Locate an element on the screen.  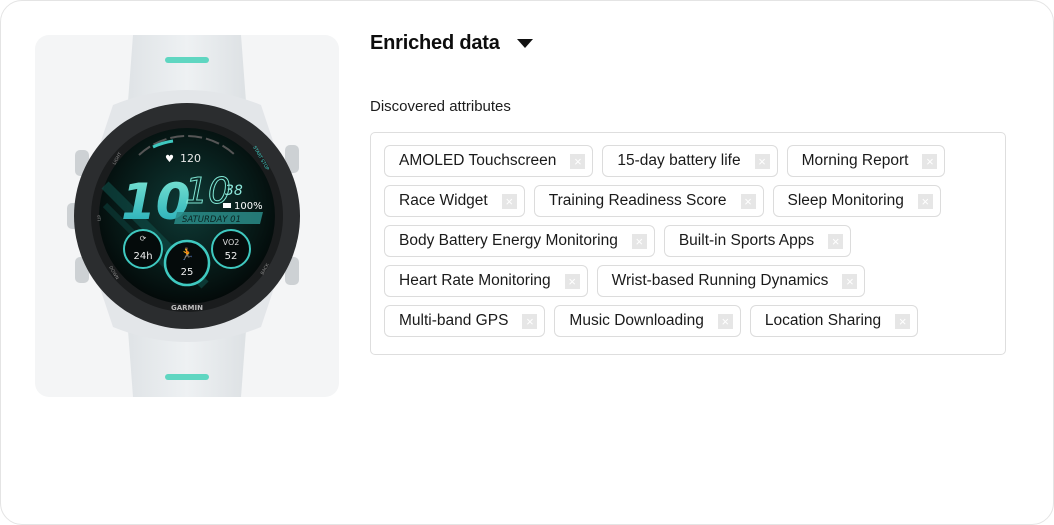
attribute-chip: Built-in Sports Apps × is located at coordinates (757, 241).